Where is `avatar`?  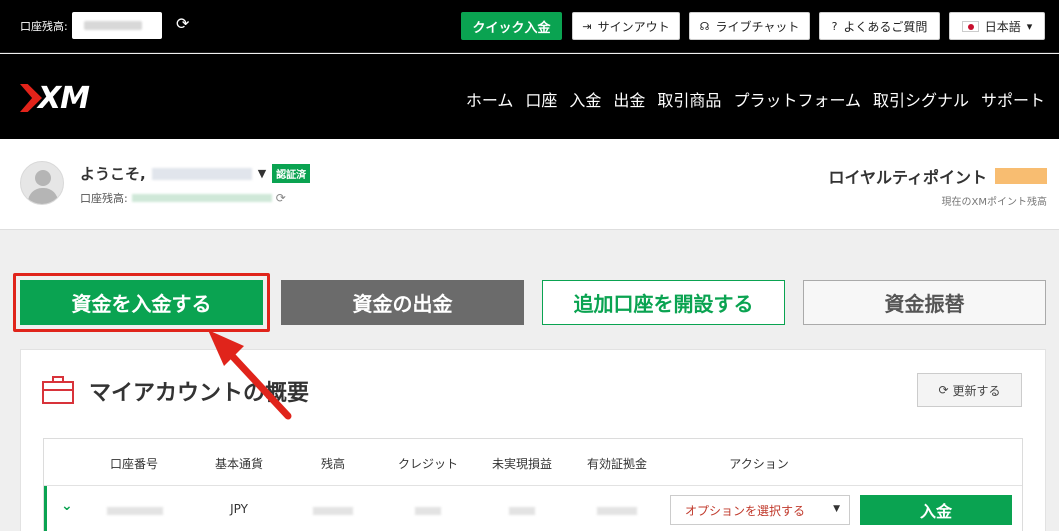
avatar is located at coordinates (42, 183).